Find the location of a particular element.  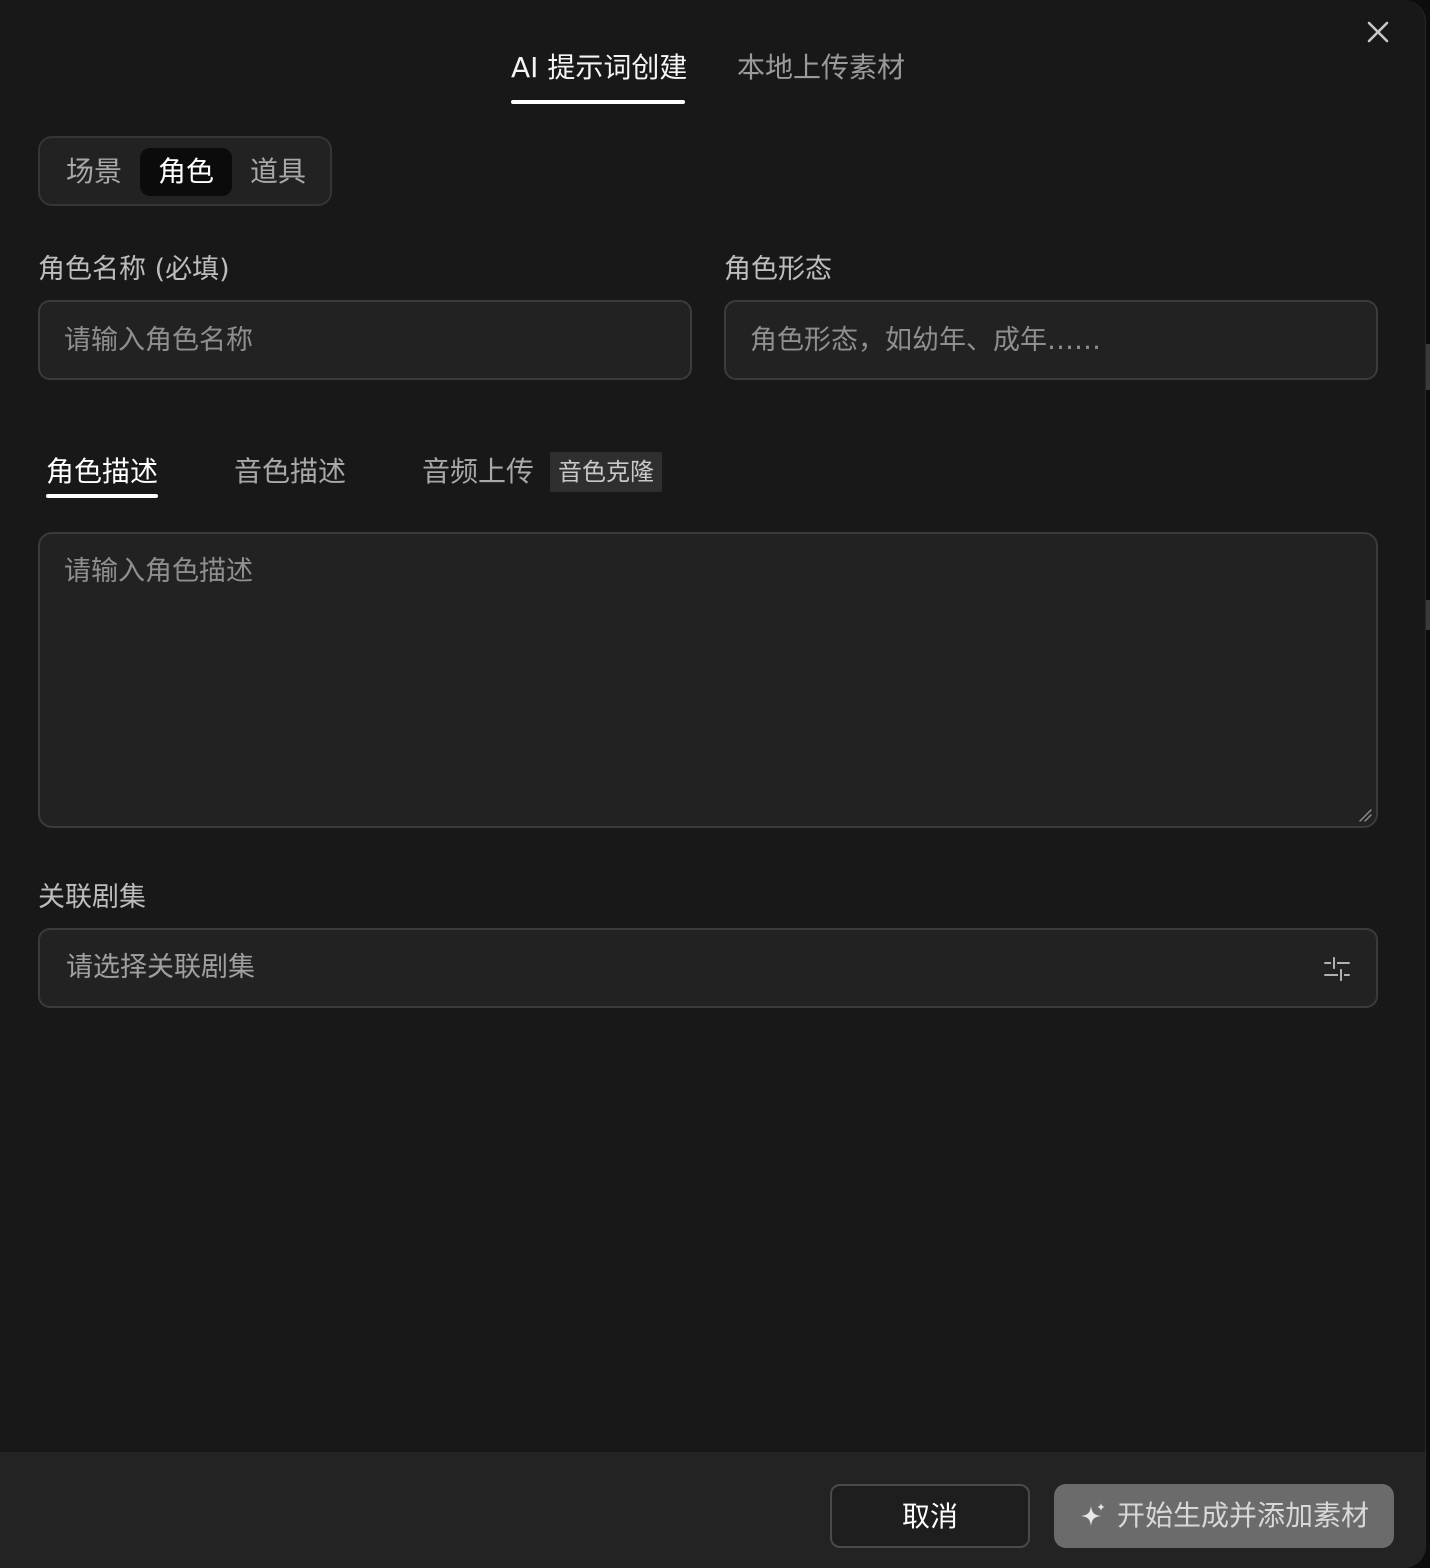

sparkle-icon is located at coordinates (1092, 1514).